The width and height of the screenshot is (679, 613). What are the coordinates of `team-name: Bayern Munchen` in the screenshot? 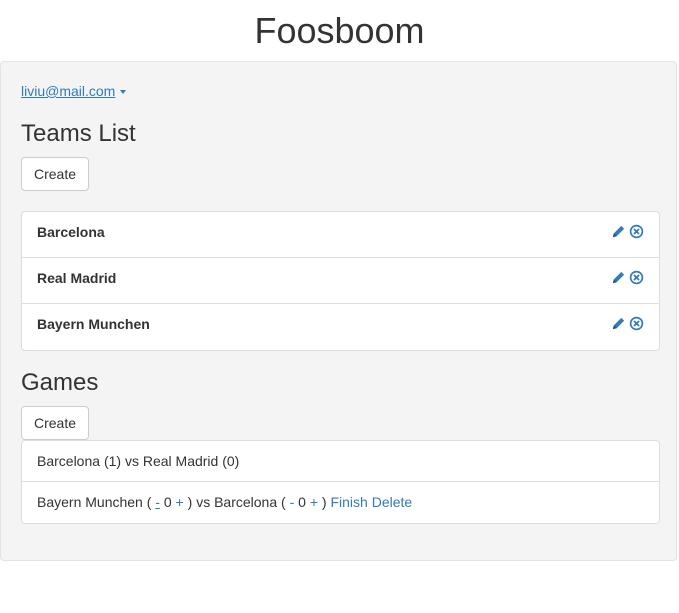 It's located at (93, 324).